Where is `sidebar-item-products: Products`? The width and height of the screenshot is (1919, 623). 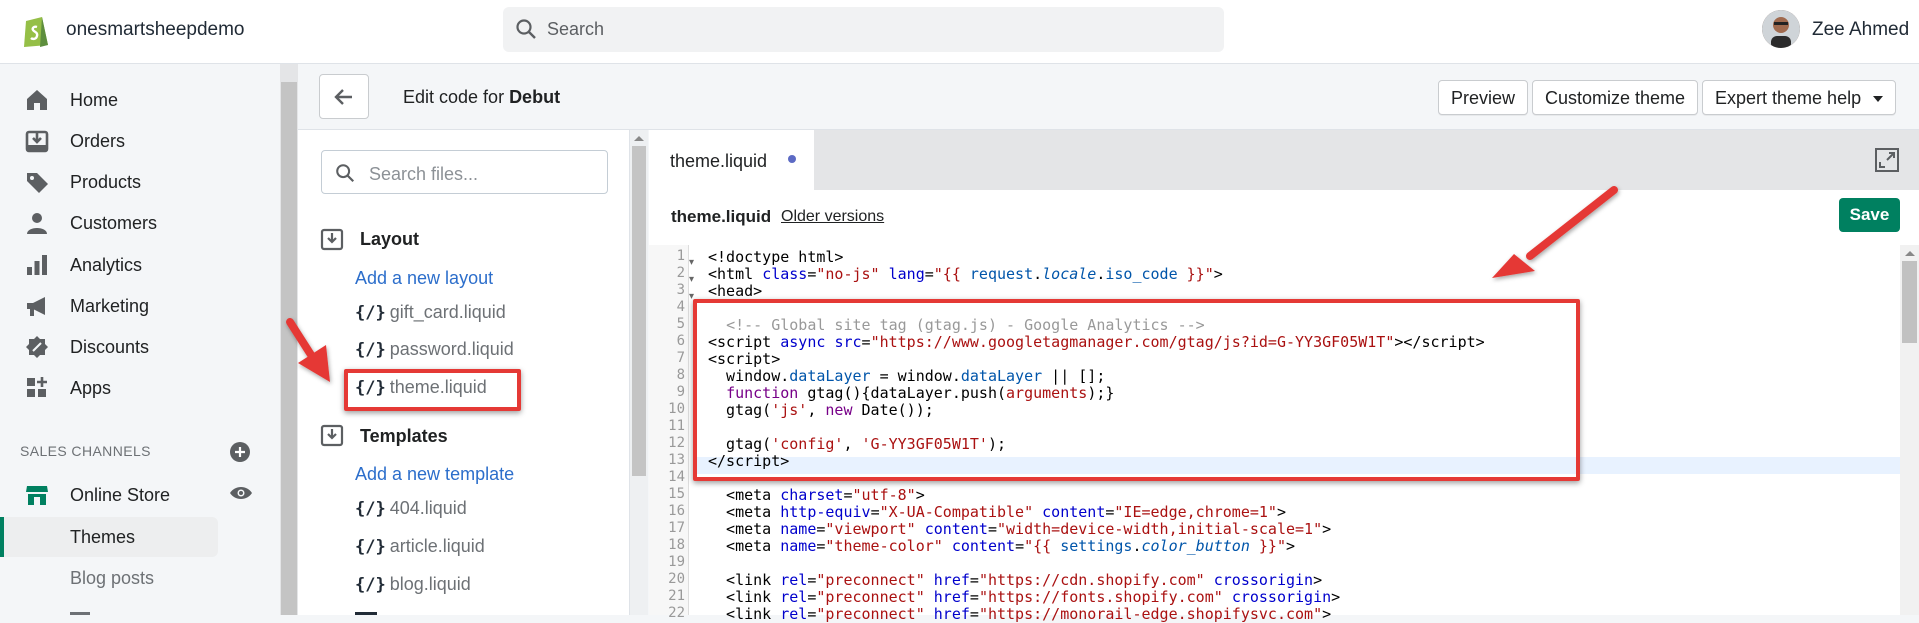 sidebar-item-products: Products is located at coordinates (140, 183).